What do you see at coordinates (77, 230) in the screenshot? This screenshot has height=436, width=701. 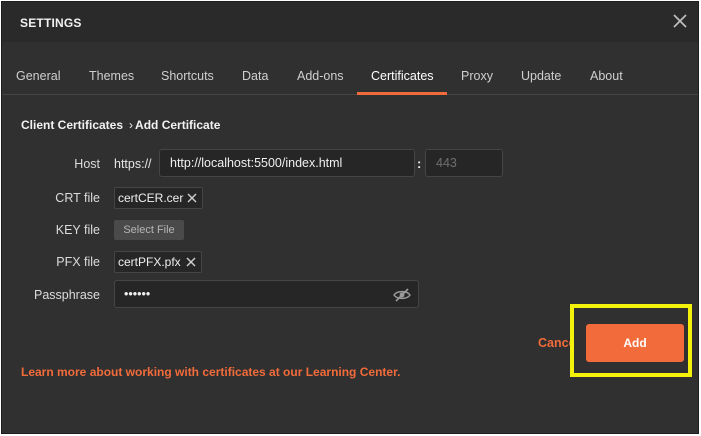 I see `key-file-label: KEY file` at bounding box center [77, 230].